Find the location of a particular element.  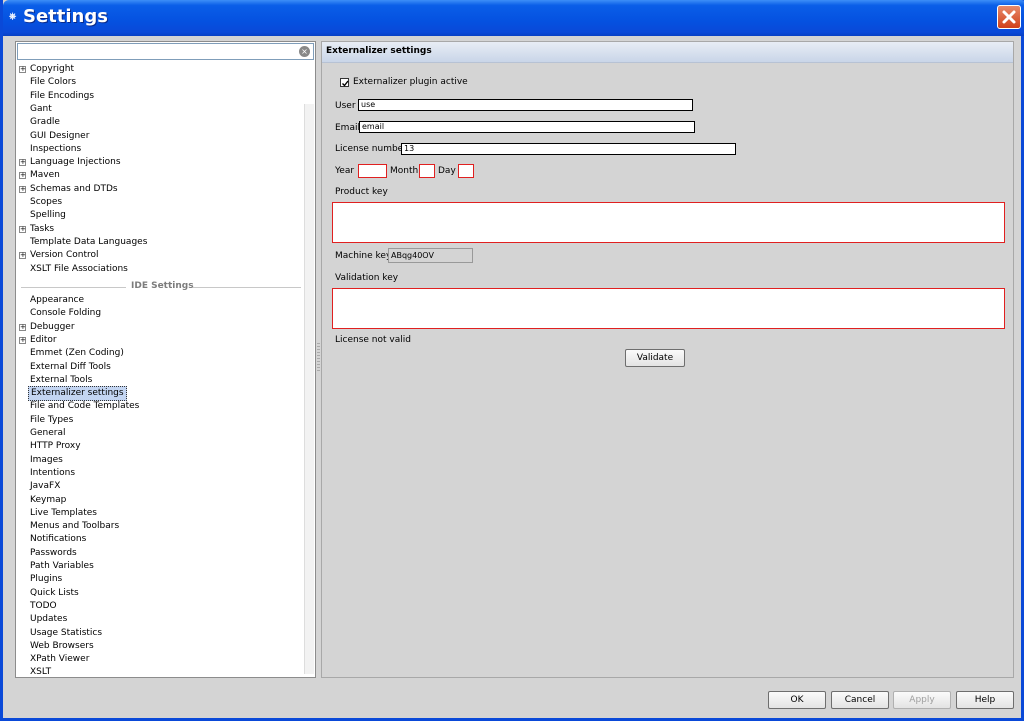

tree-item-label: Usage Statistics is located at coordinates (66, 632).